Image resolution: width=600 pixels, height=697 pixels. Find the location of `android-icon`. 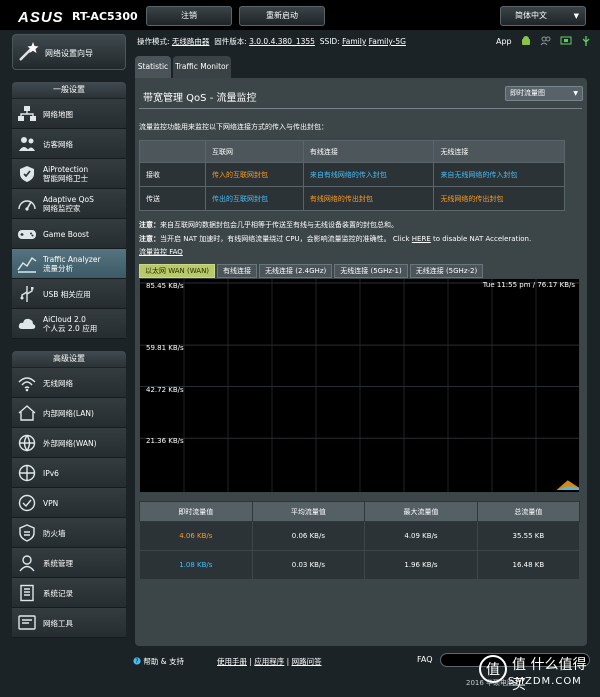

android-icon is located at coordinates (526, 41).